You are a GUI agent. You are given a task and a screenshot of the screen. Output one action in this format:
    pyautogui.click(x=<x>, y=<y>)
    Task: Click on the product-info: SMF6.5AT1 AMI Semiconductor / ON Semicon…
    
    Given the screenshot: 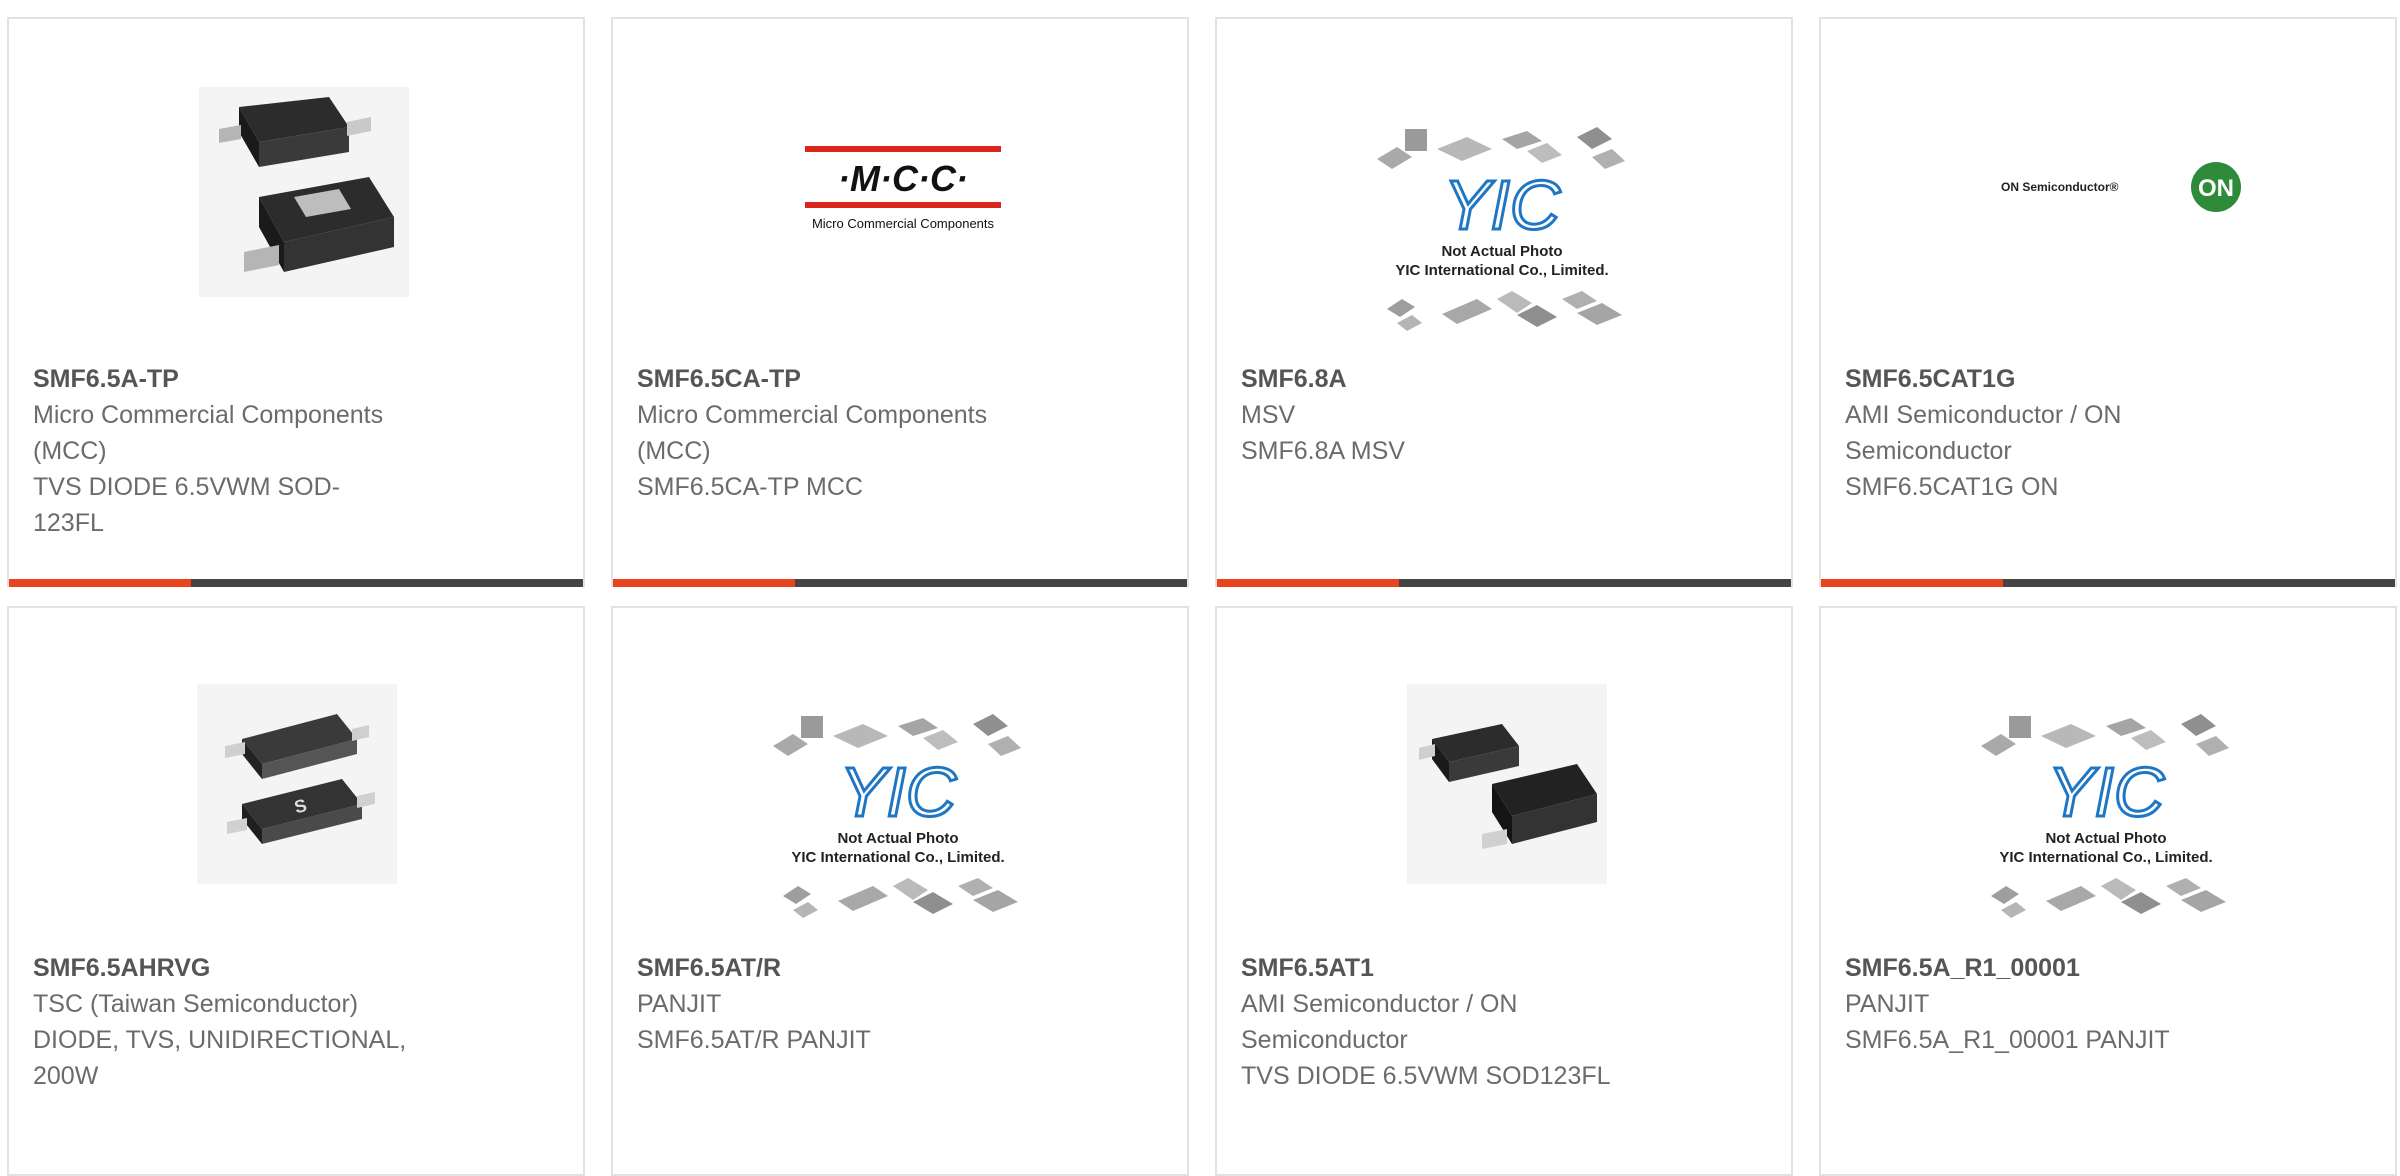 What is the action you would take?
    pyautogui.click(x=1451, y=1022)
    